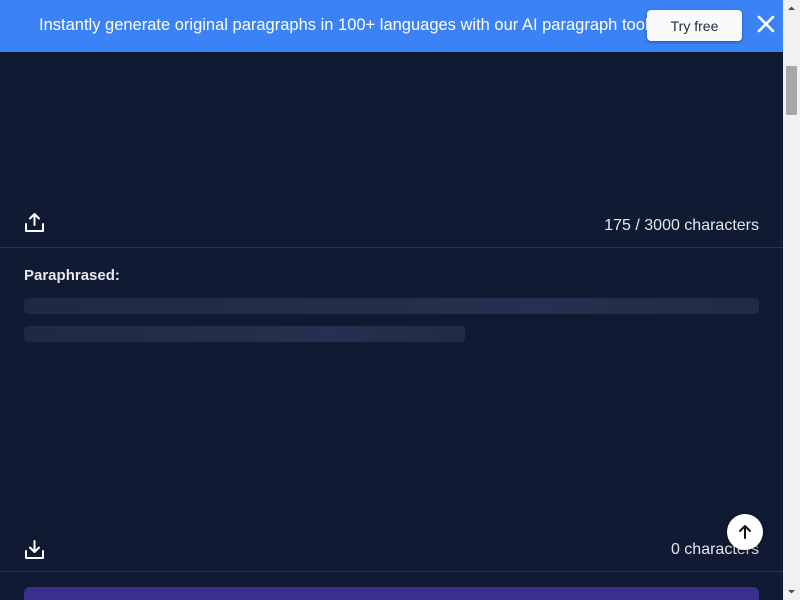 This screenshot has height=600, width=800. What do you see at coordinates (791, 8) in the screenshot?
I see `scroll-up-arrow-icon` at bounding box center [791, 8].